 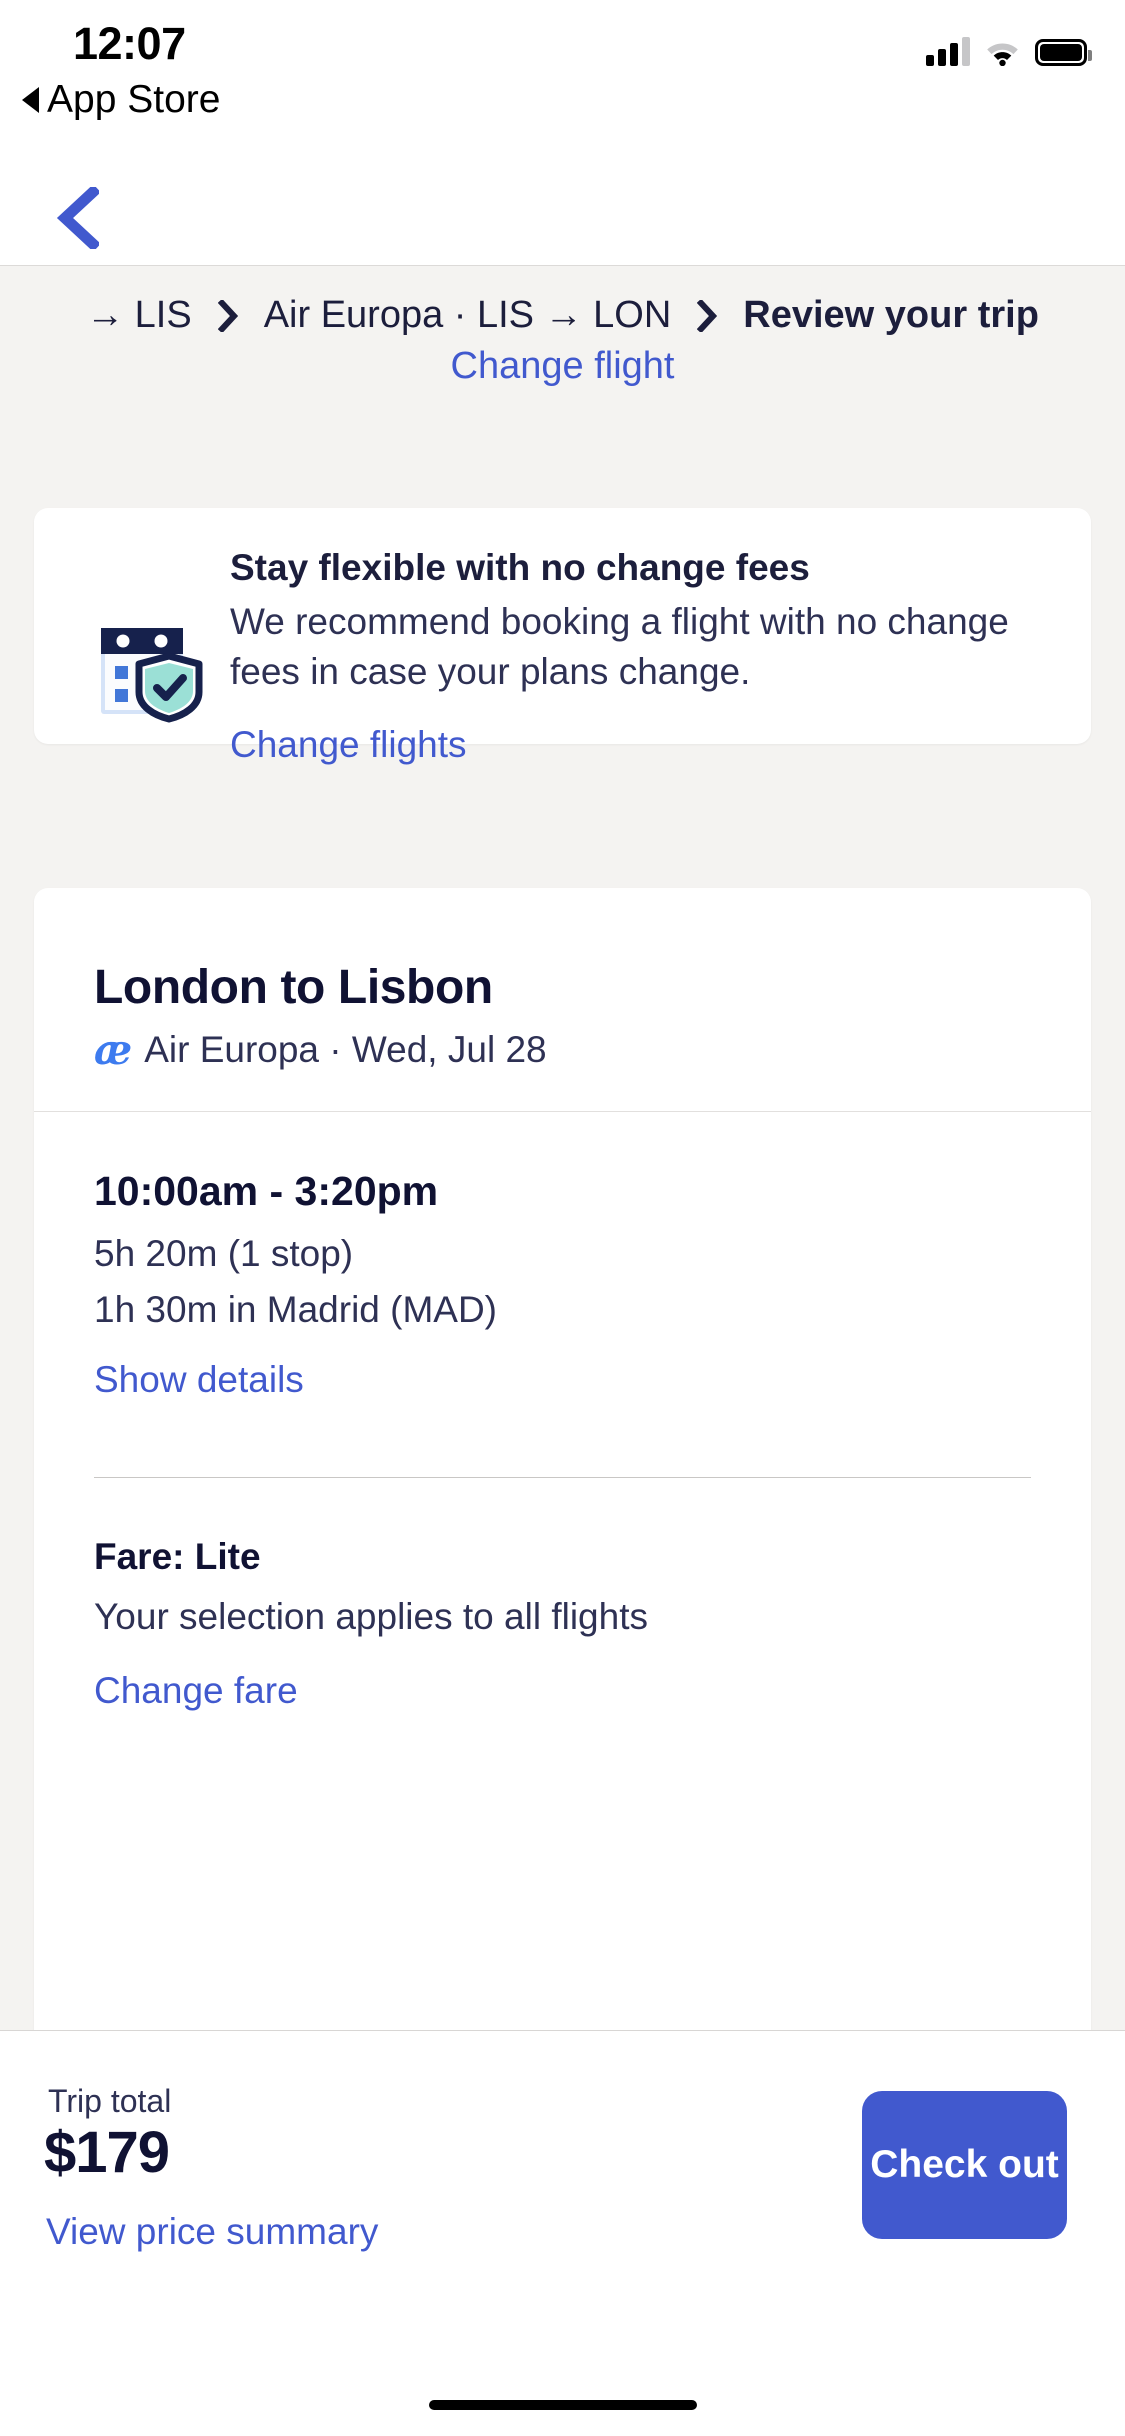 I want to click on flight-route-title: London to Lisbon, so click(x=293, y=987).